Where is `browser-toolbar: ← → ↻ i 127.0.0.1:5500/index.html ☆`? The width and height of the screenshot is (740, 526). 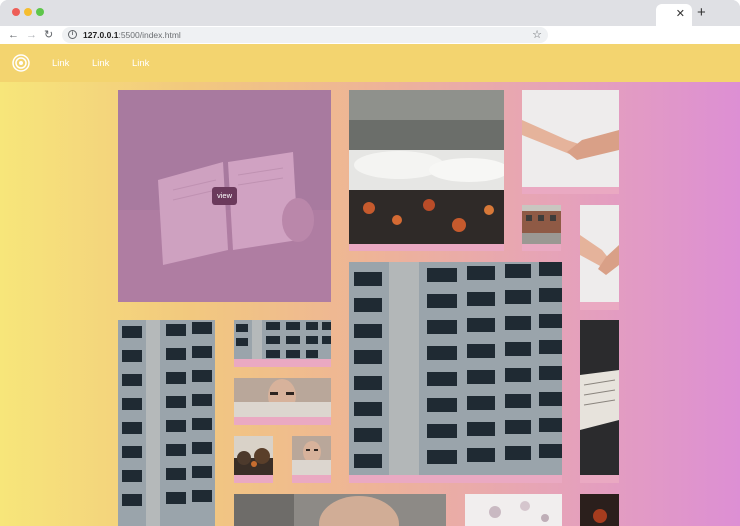
browser-toolbar: ← → ↻ i 127.0.0.1:5500/index.html ☆ is located at coordinates (370, 35).